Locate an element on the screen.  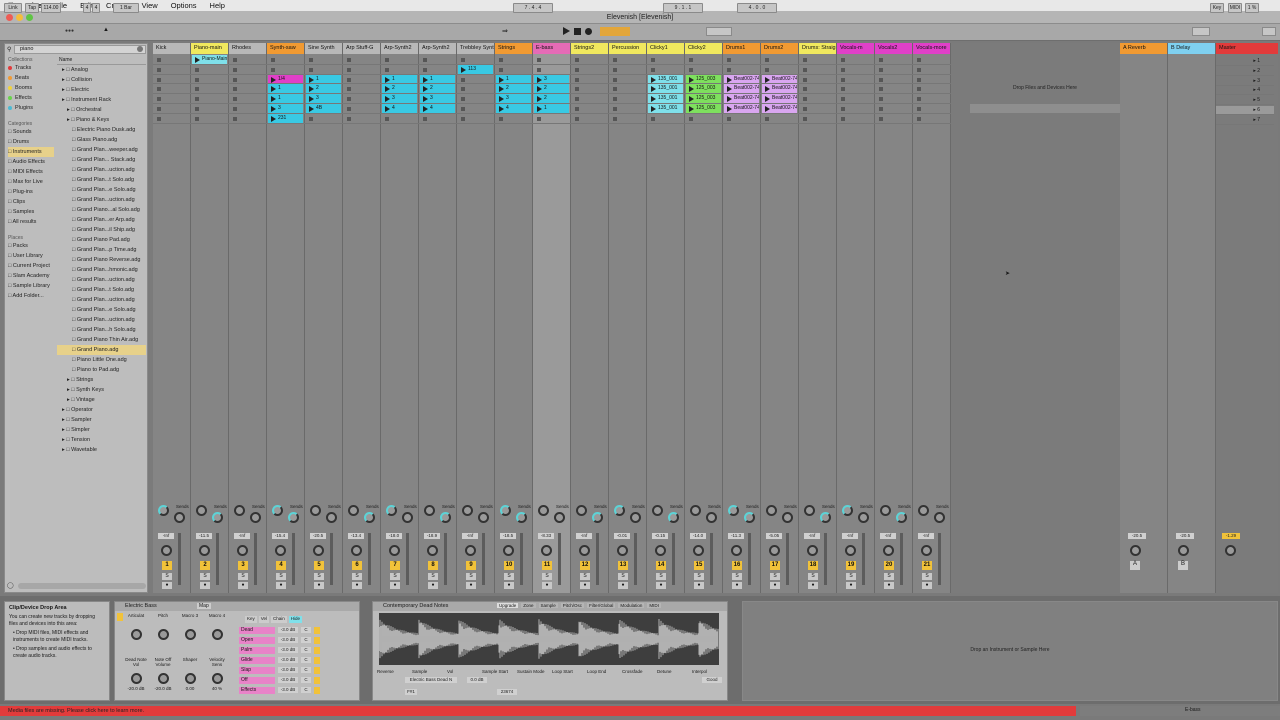
chain-tab: Chain is located at coordinates (279, 619).